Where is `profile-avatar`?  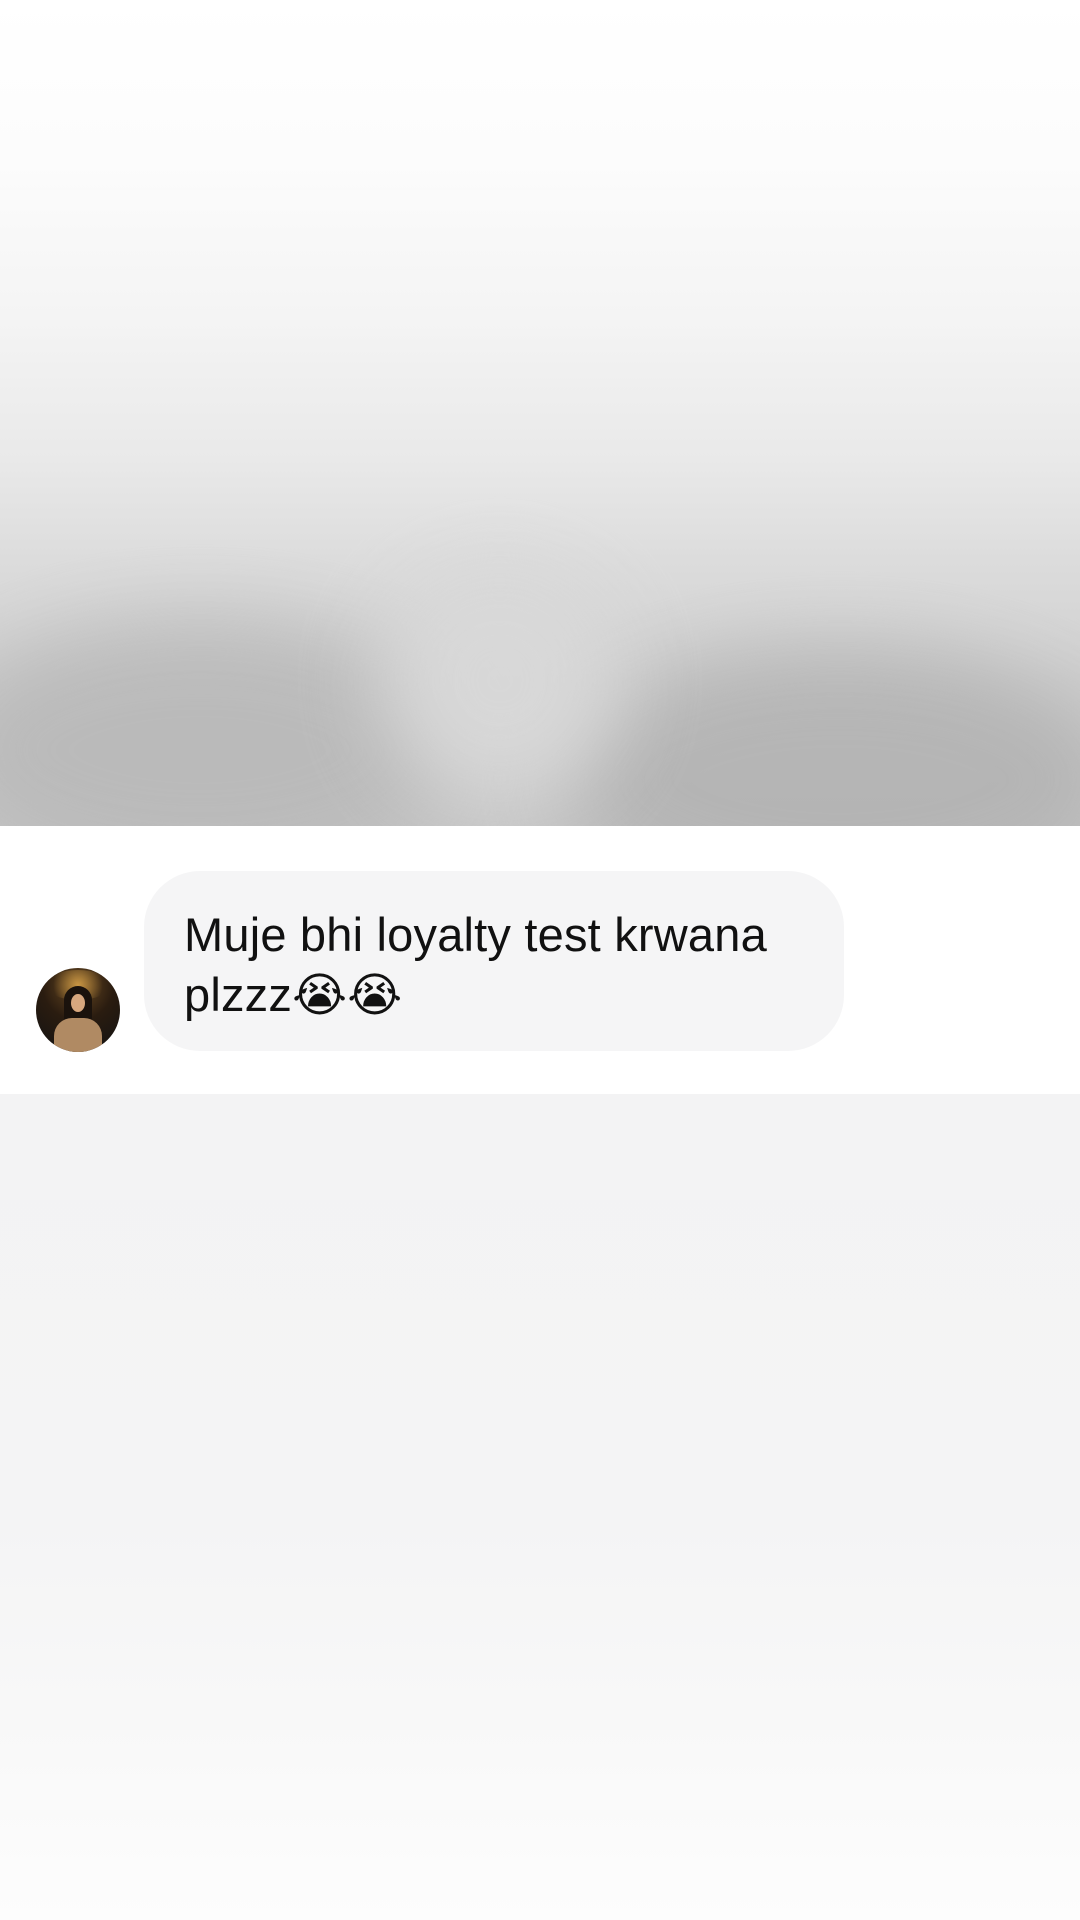
profile-avatar is located at coordinates (78, 1010).